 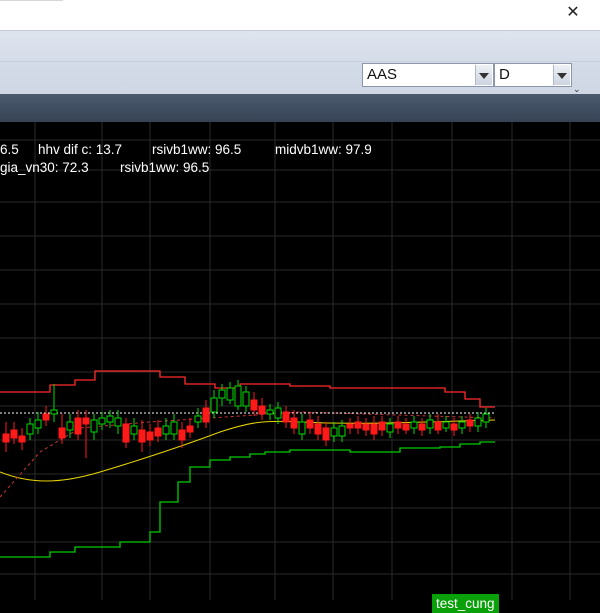 What do you see at coordinates (165, 167) in the screenshot?
I see `legend-line2-b: rsivb1ww: 96.5` at bounding box center [165, 167].